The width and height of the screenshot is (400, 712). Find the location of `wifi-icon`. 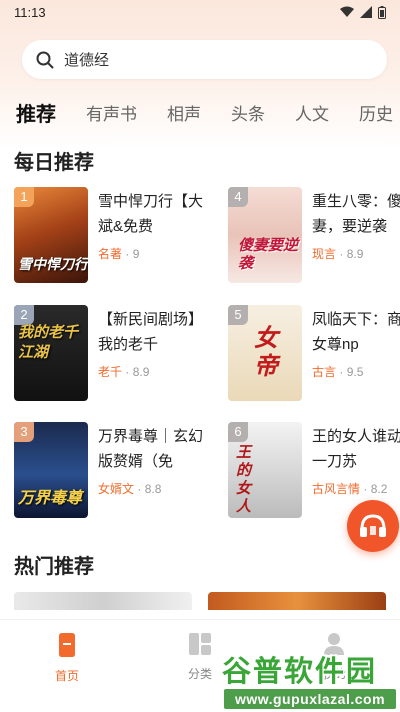

wifi-icon is located at coordinates (347, 11).